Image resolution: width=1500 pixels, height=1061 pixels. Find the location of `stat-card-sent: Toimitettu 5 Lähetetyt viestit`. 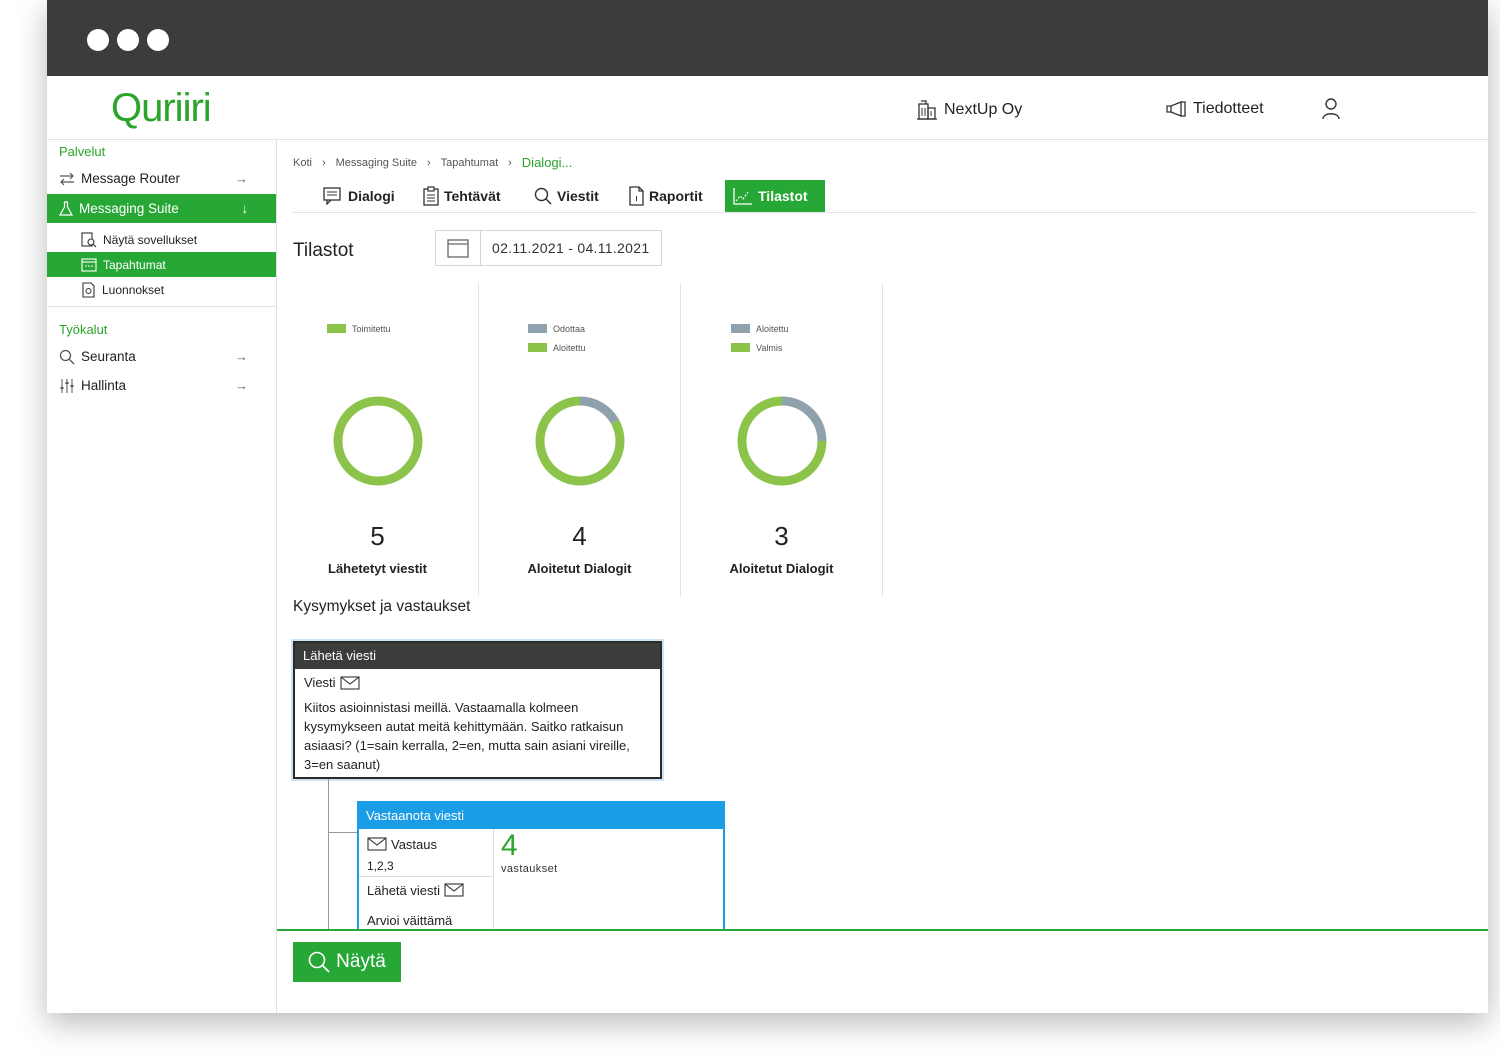

stat-card-sent: Toimitettu 5 Lähetetyt viestit is located at coordinates (378, 439).